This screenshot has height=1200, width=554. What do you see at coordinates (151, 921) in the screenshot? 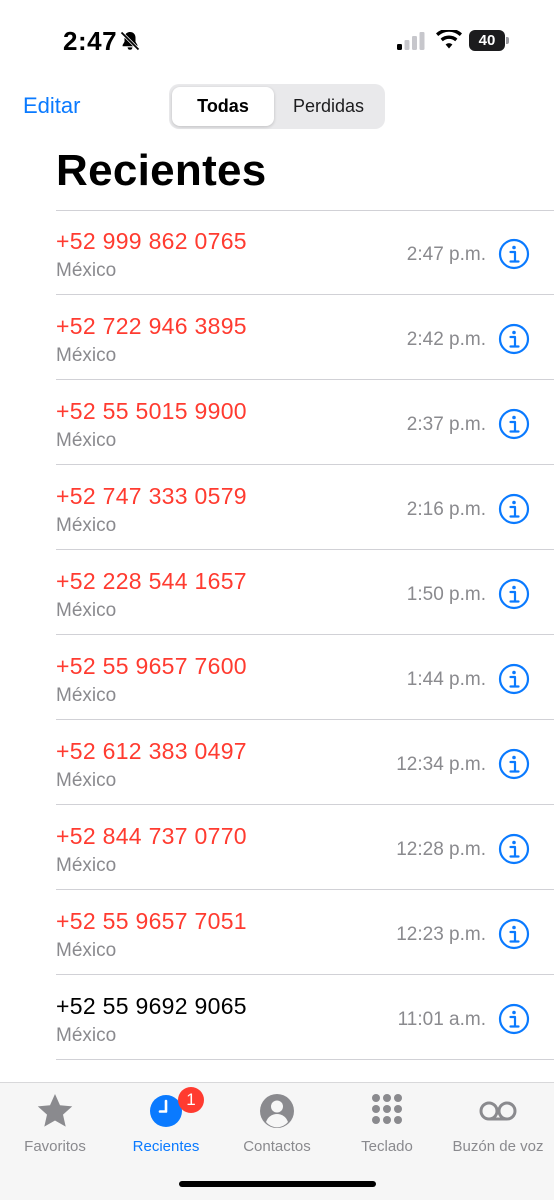
I see `call-number: +52 55 9657 7051` at bounding box center [151, 921].